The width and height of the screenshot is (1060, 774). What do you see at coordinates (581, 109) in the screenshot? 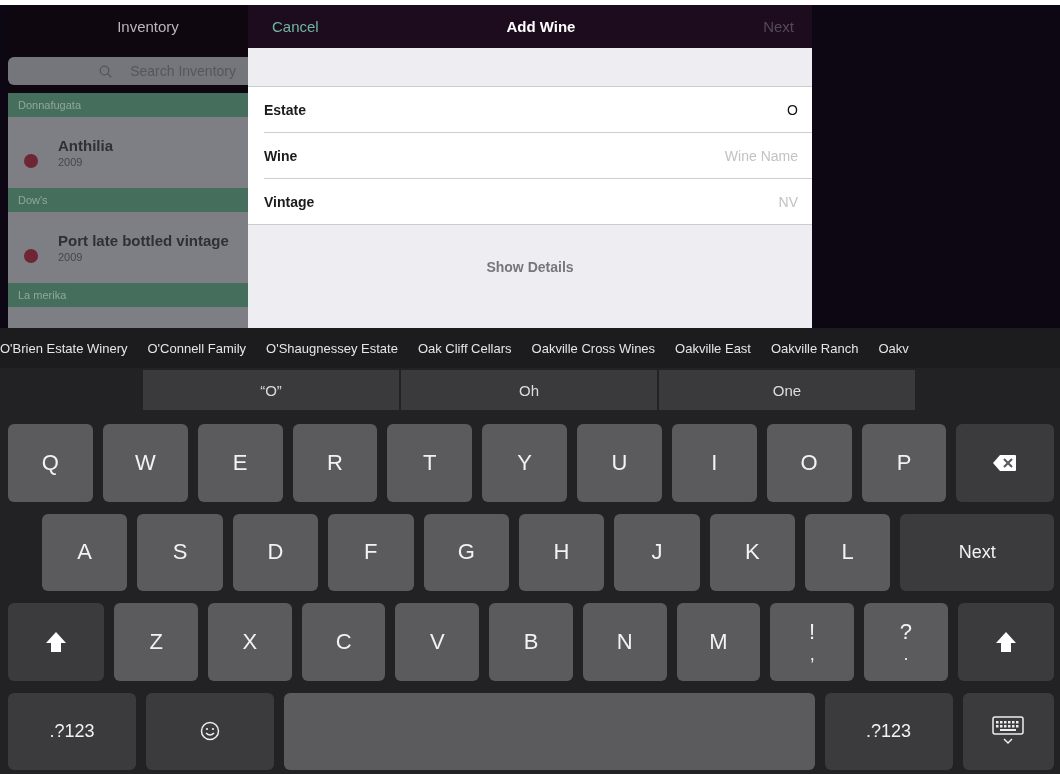
I see `input-field: O` at bounding box center [581, 109].